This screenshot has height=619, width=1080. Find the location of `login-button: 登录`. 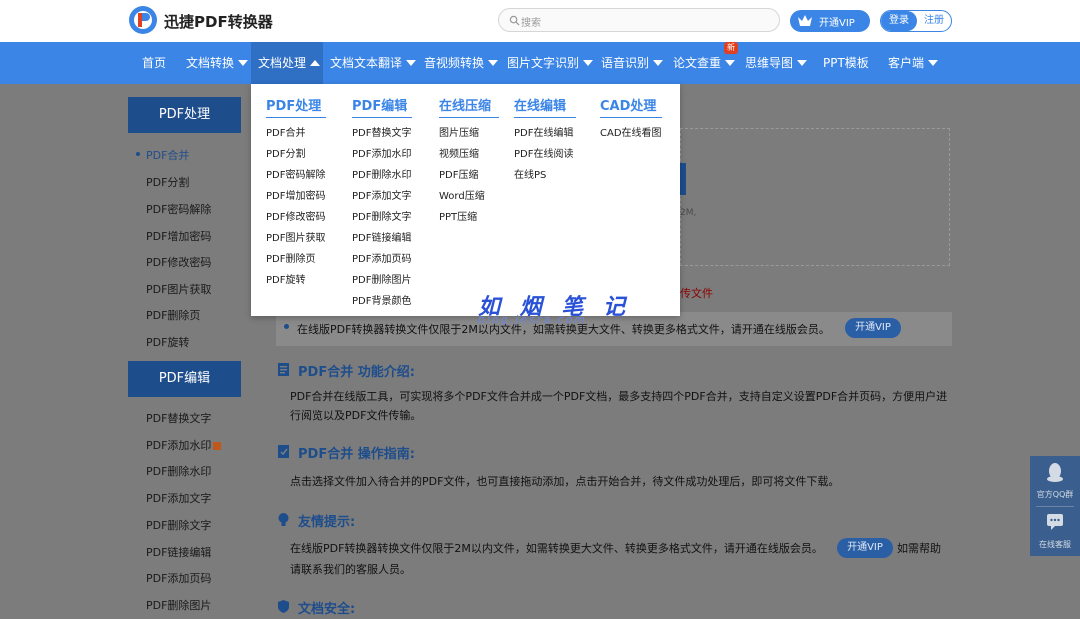

login-button: 登录 is located at coordinates (899, 21).